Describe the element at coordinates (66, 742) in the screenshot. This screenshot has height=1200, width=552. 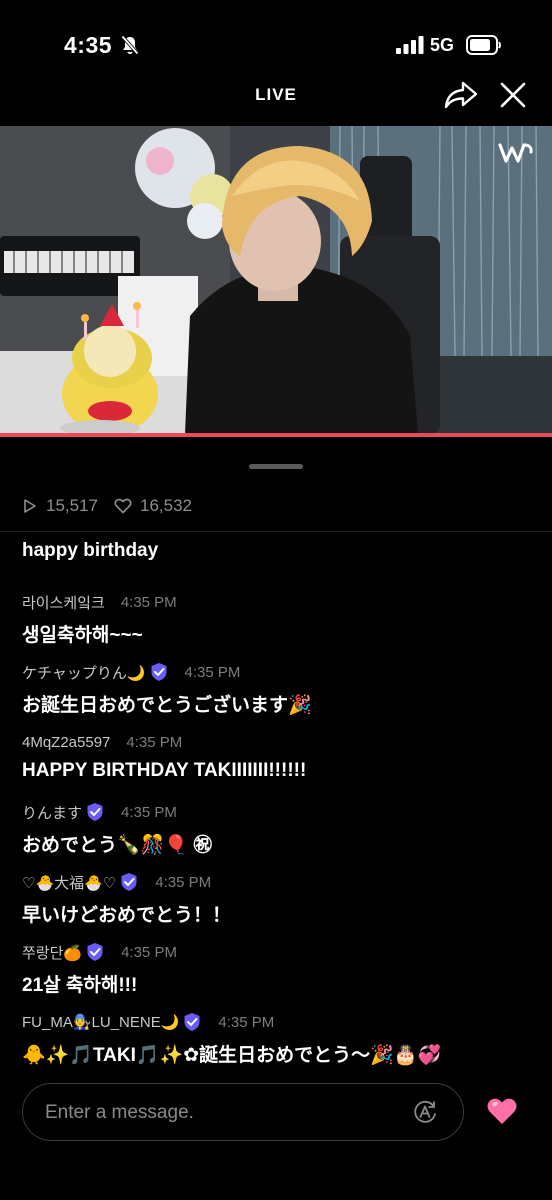
I see `chat-username: 4MqZ2a5597` at that location.